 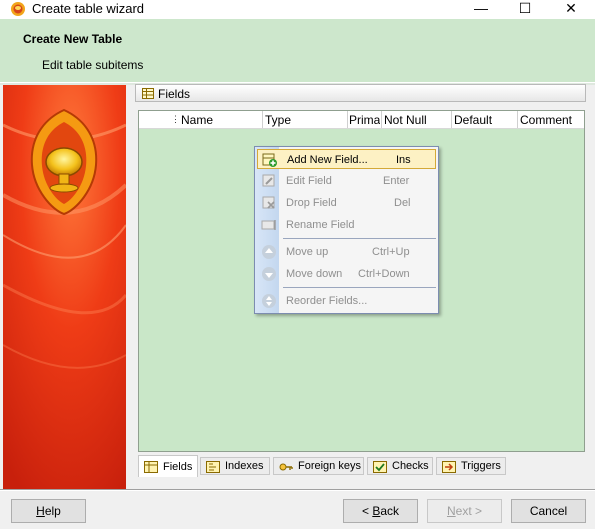 I want to click on back-button: < Back, so click(x=380, y=511).